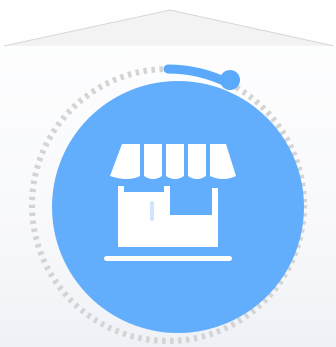  I want to click on progress-knob, so click(230, 80).